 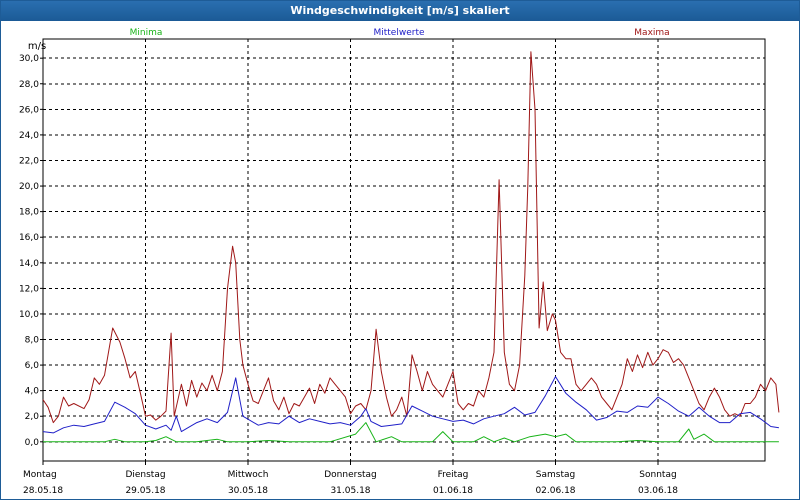 What do you see at coordinates (350, 491) in the screenshot?
I see `x-tick-label-date: 31.05.18` at bounding box center [350, 491].